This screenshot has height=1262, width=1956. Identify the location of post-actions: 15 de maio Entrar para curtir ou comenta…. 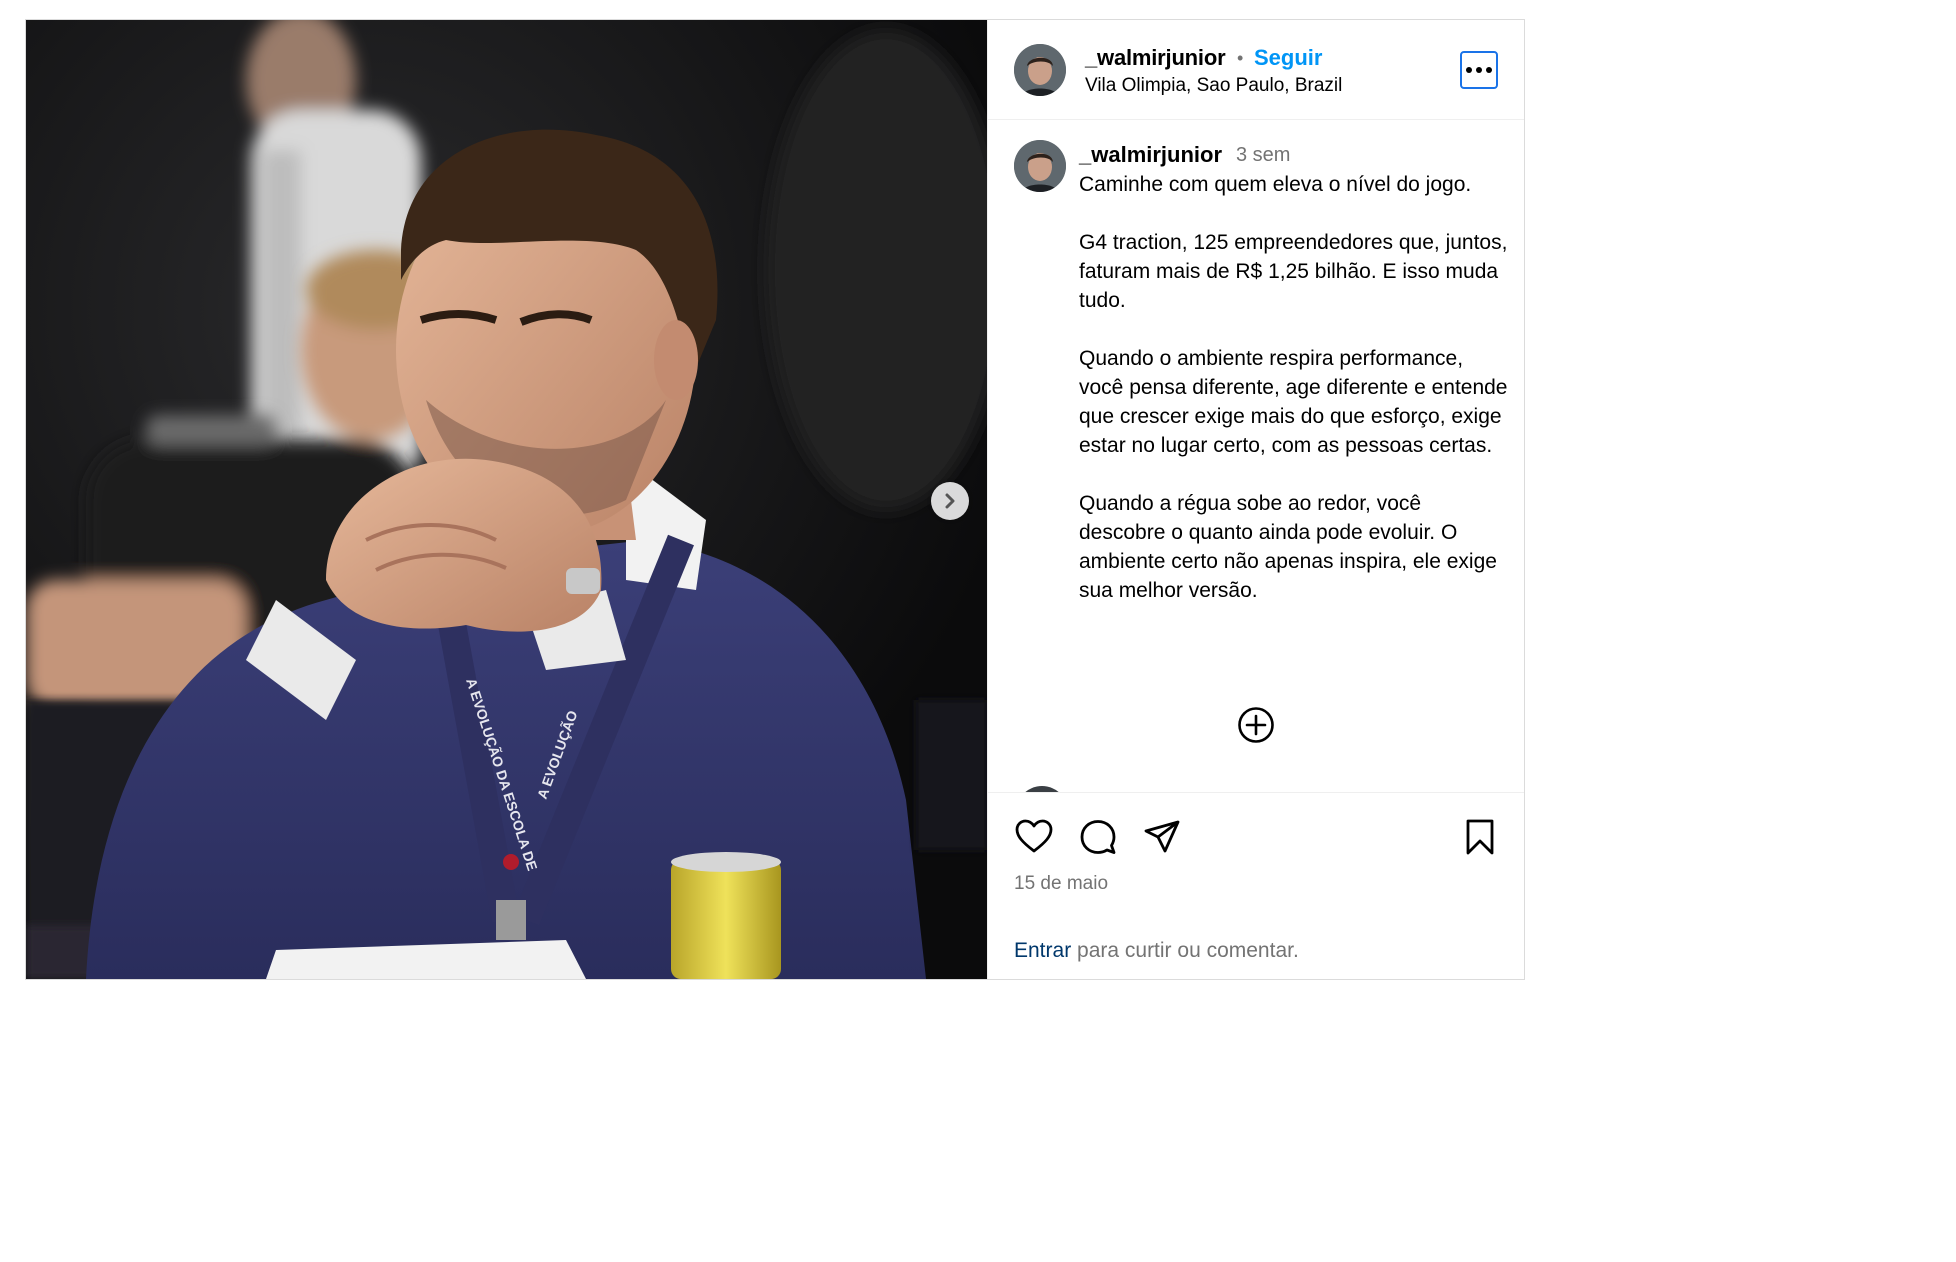
(1256, 885).